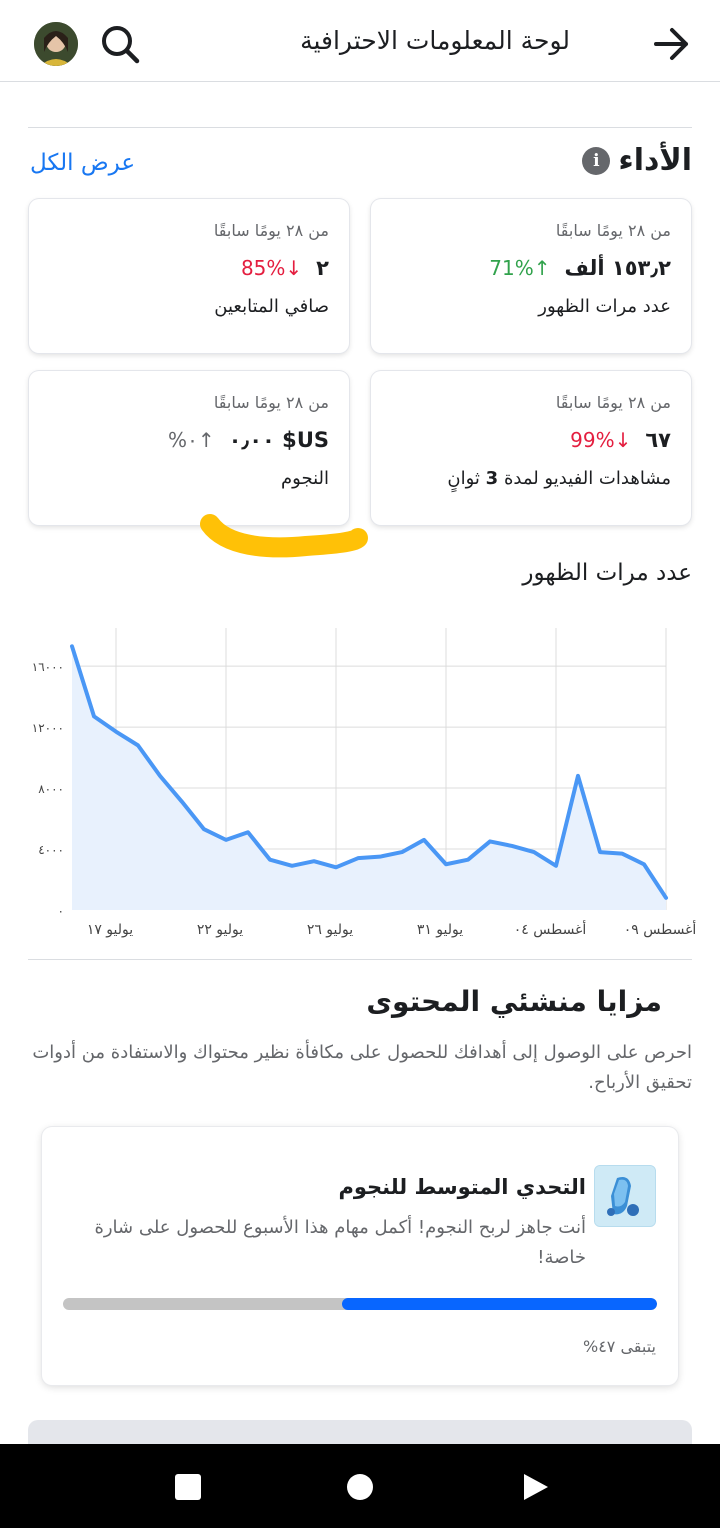  I want to click on x-tick-label: يوليو ١٧, so click(110, 930).